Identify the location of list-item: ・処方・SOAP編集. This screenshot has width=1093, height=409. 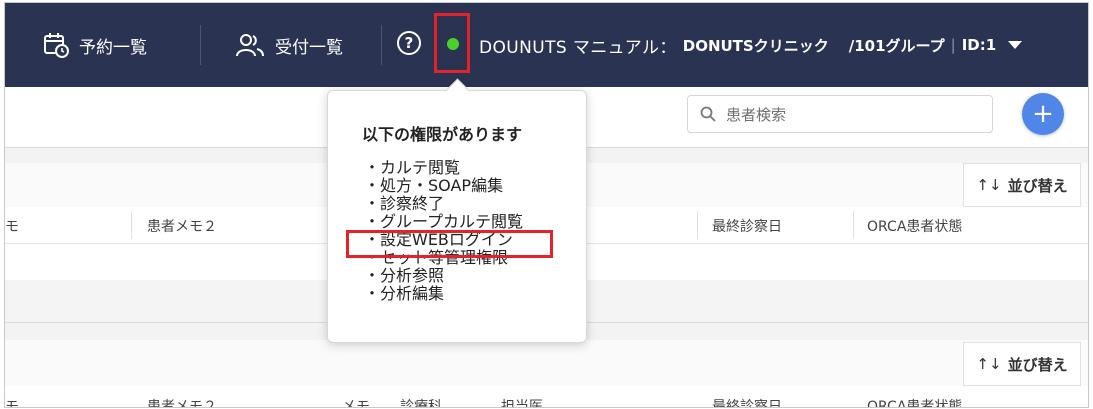
(434, 185).